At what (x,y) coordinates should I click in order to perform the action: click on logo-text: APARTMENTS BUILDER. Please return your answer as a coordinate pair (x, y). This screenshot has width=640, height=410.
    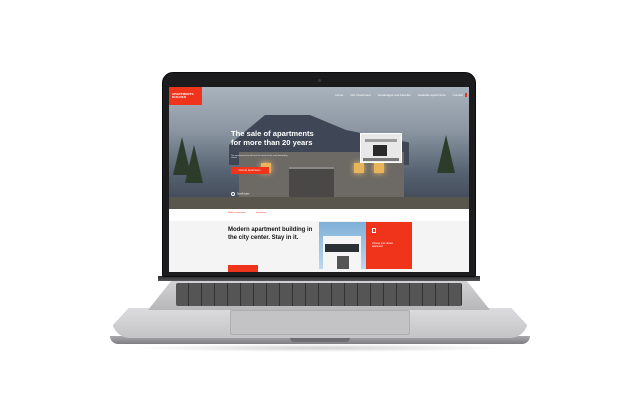
    Looking at the image, I should click on (183, 96).